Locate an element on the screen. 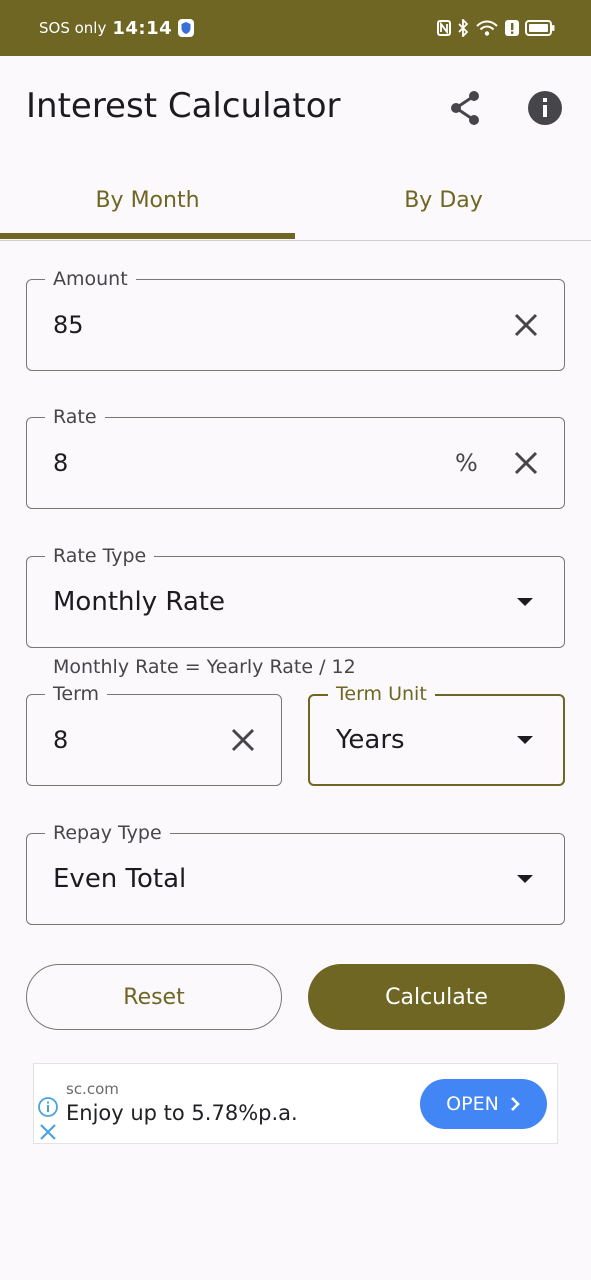 The width and height of the screenshot is (591, 1280). percent-suffix: % is located at coordinates (466, 463).